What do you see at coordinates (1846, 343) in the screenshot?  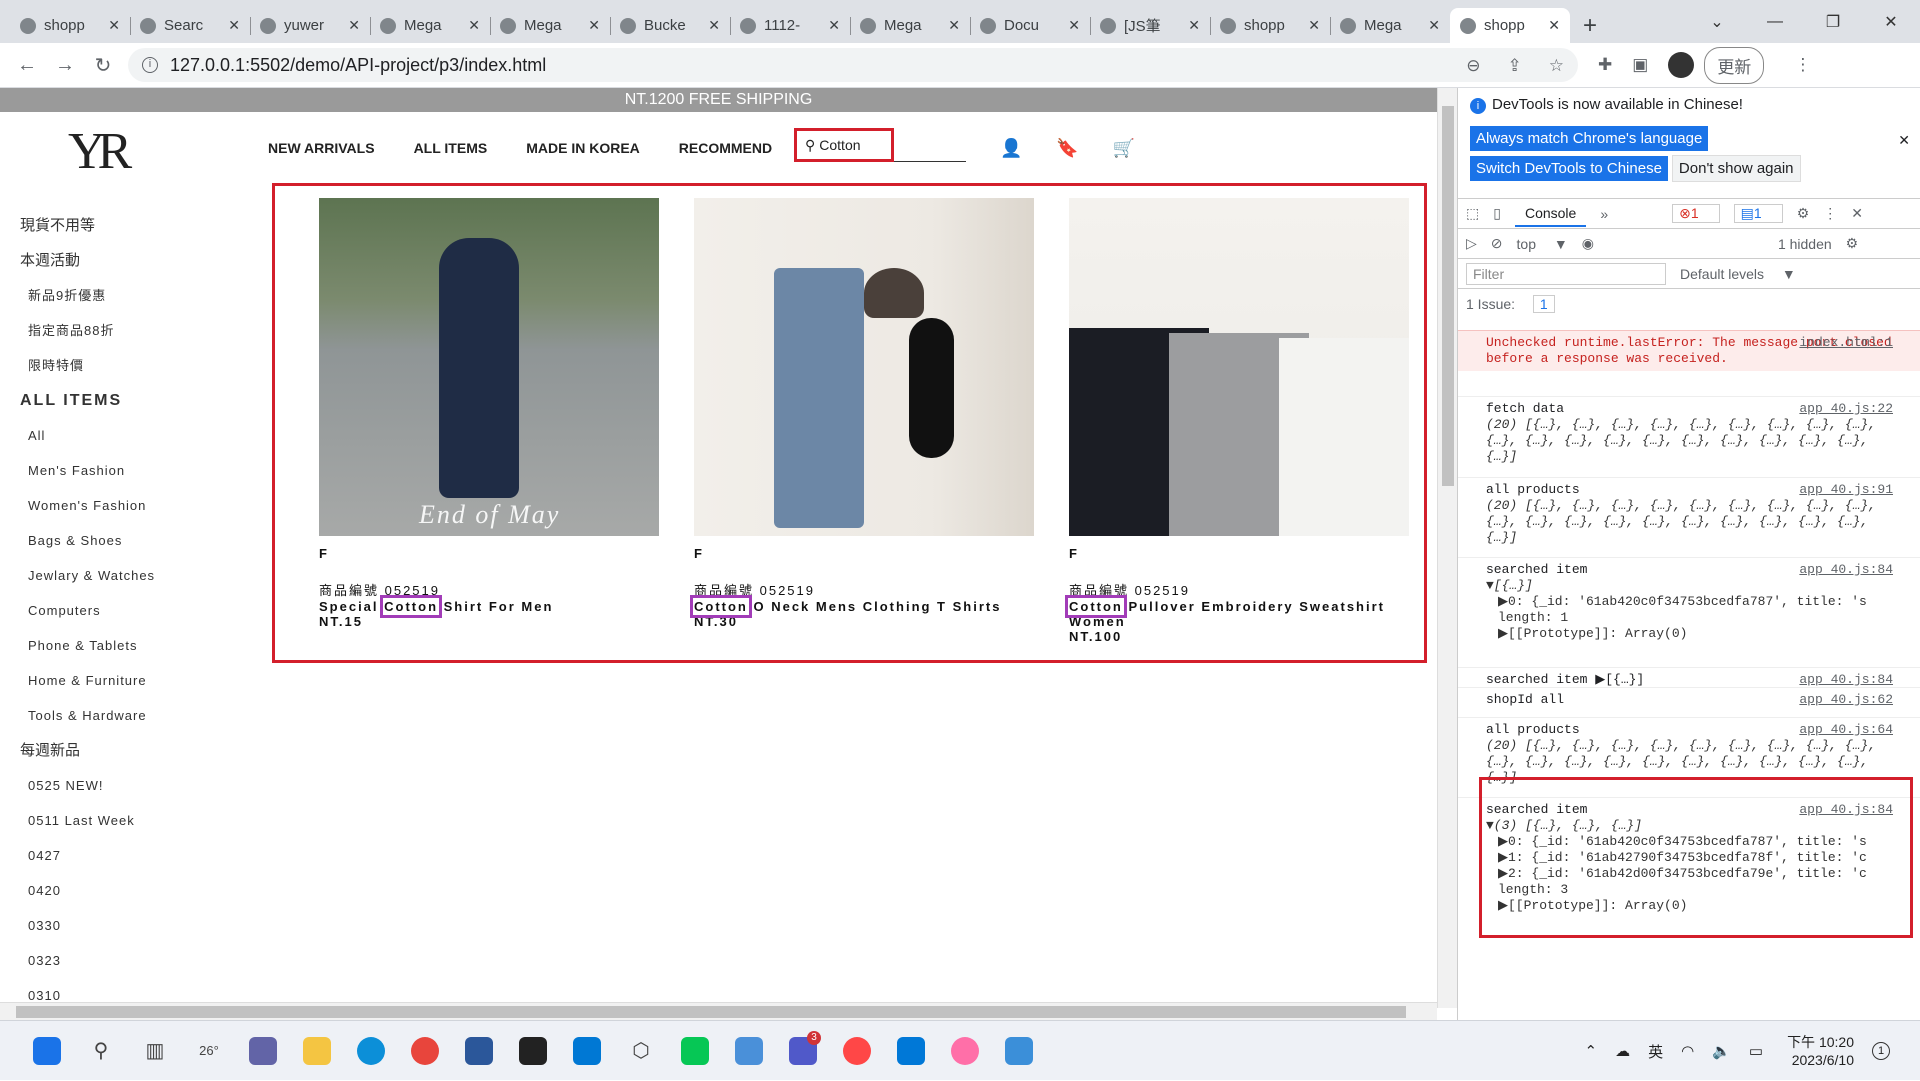 I see `log-source-link: index.html:1` at bounding box center [1846, 343].